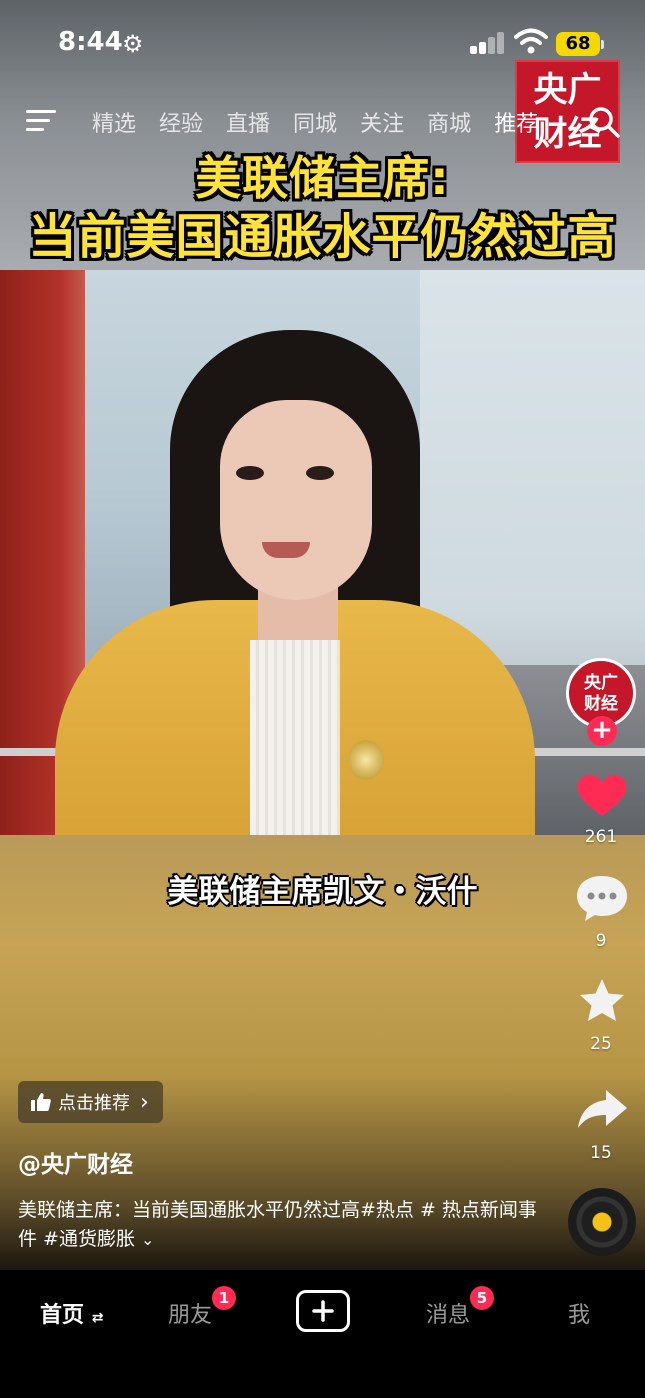 Image resolution: width=645 pixels, height=1398 pixels. I want to click on tab-me: 我, so click(579, 1313).